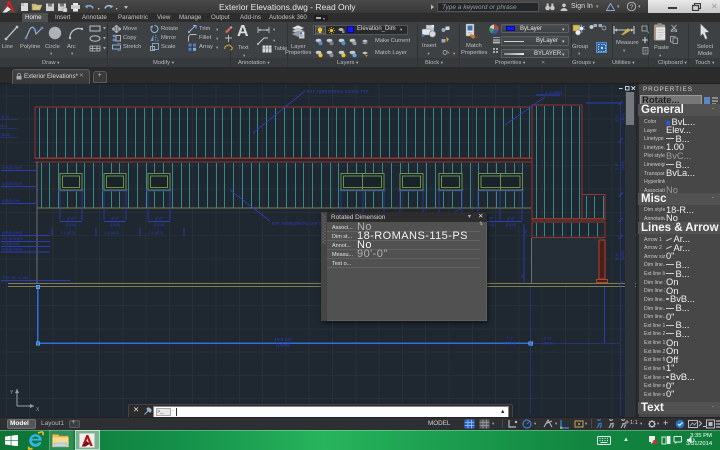  What do you see at coordinates (616, 166) in the screenshot?
I see `svg-text: 7'-6` at bounding box center [616, 166].